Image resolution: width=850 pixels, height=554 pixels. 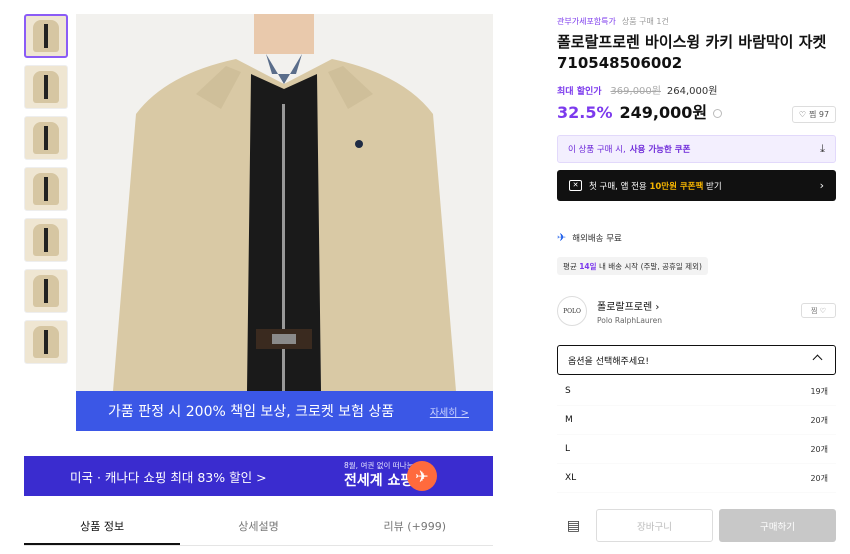 I want to click on thumbnail-list, so click(x=47, y=192).